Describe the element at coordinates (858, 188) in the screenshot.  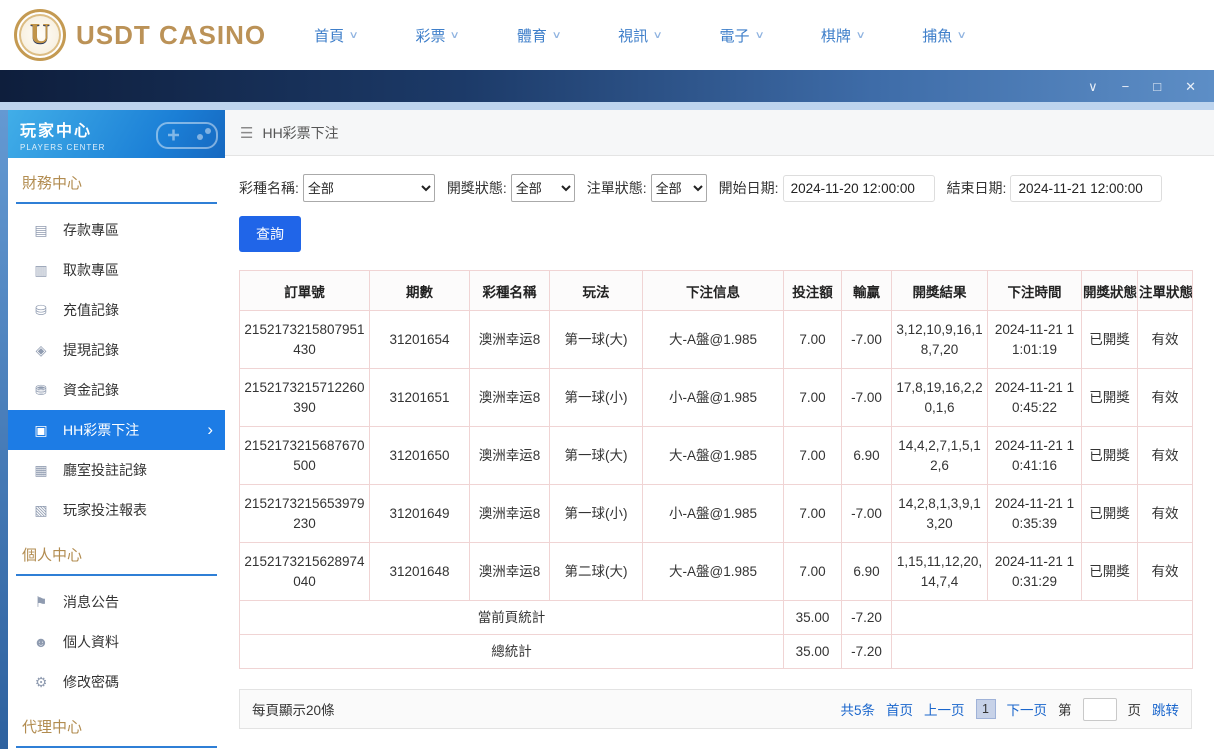
I see `start-date-input` at that location.